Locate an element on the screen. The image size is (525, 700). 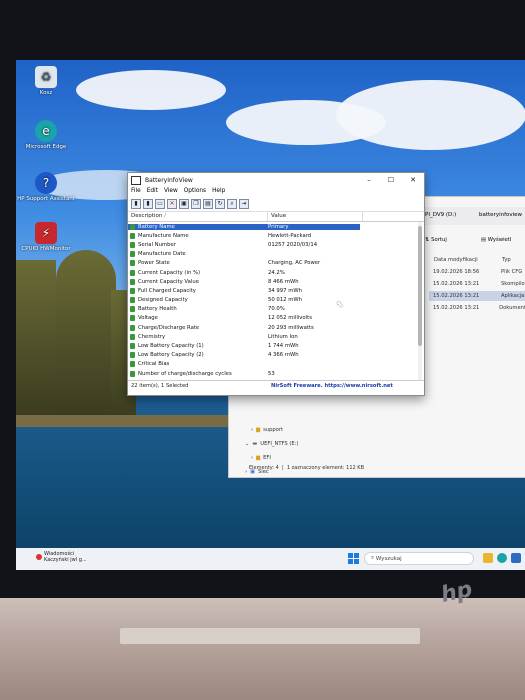
file-date: 15.02.2026 13:21 is located at coordinates (456, 296).